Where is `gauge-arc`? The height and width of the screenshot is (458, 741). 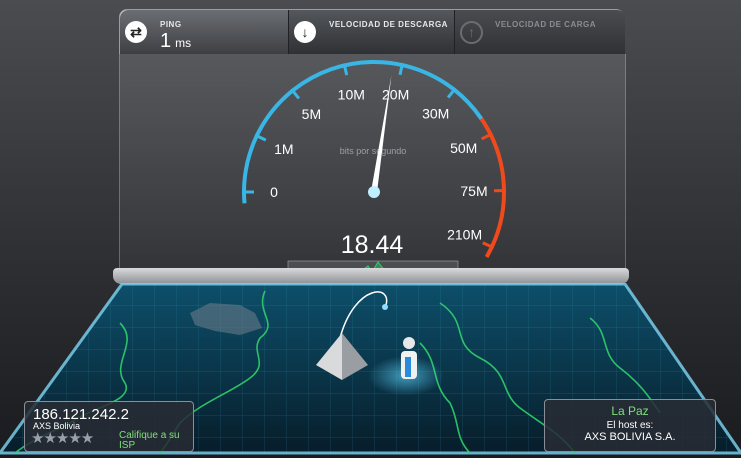 gauge-arc is located at coordinates (363, 132).